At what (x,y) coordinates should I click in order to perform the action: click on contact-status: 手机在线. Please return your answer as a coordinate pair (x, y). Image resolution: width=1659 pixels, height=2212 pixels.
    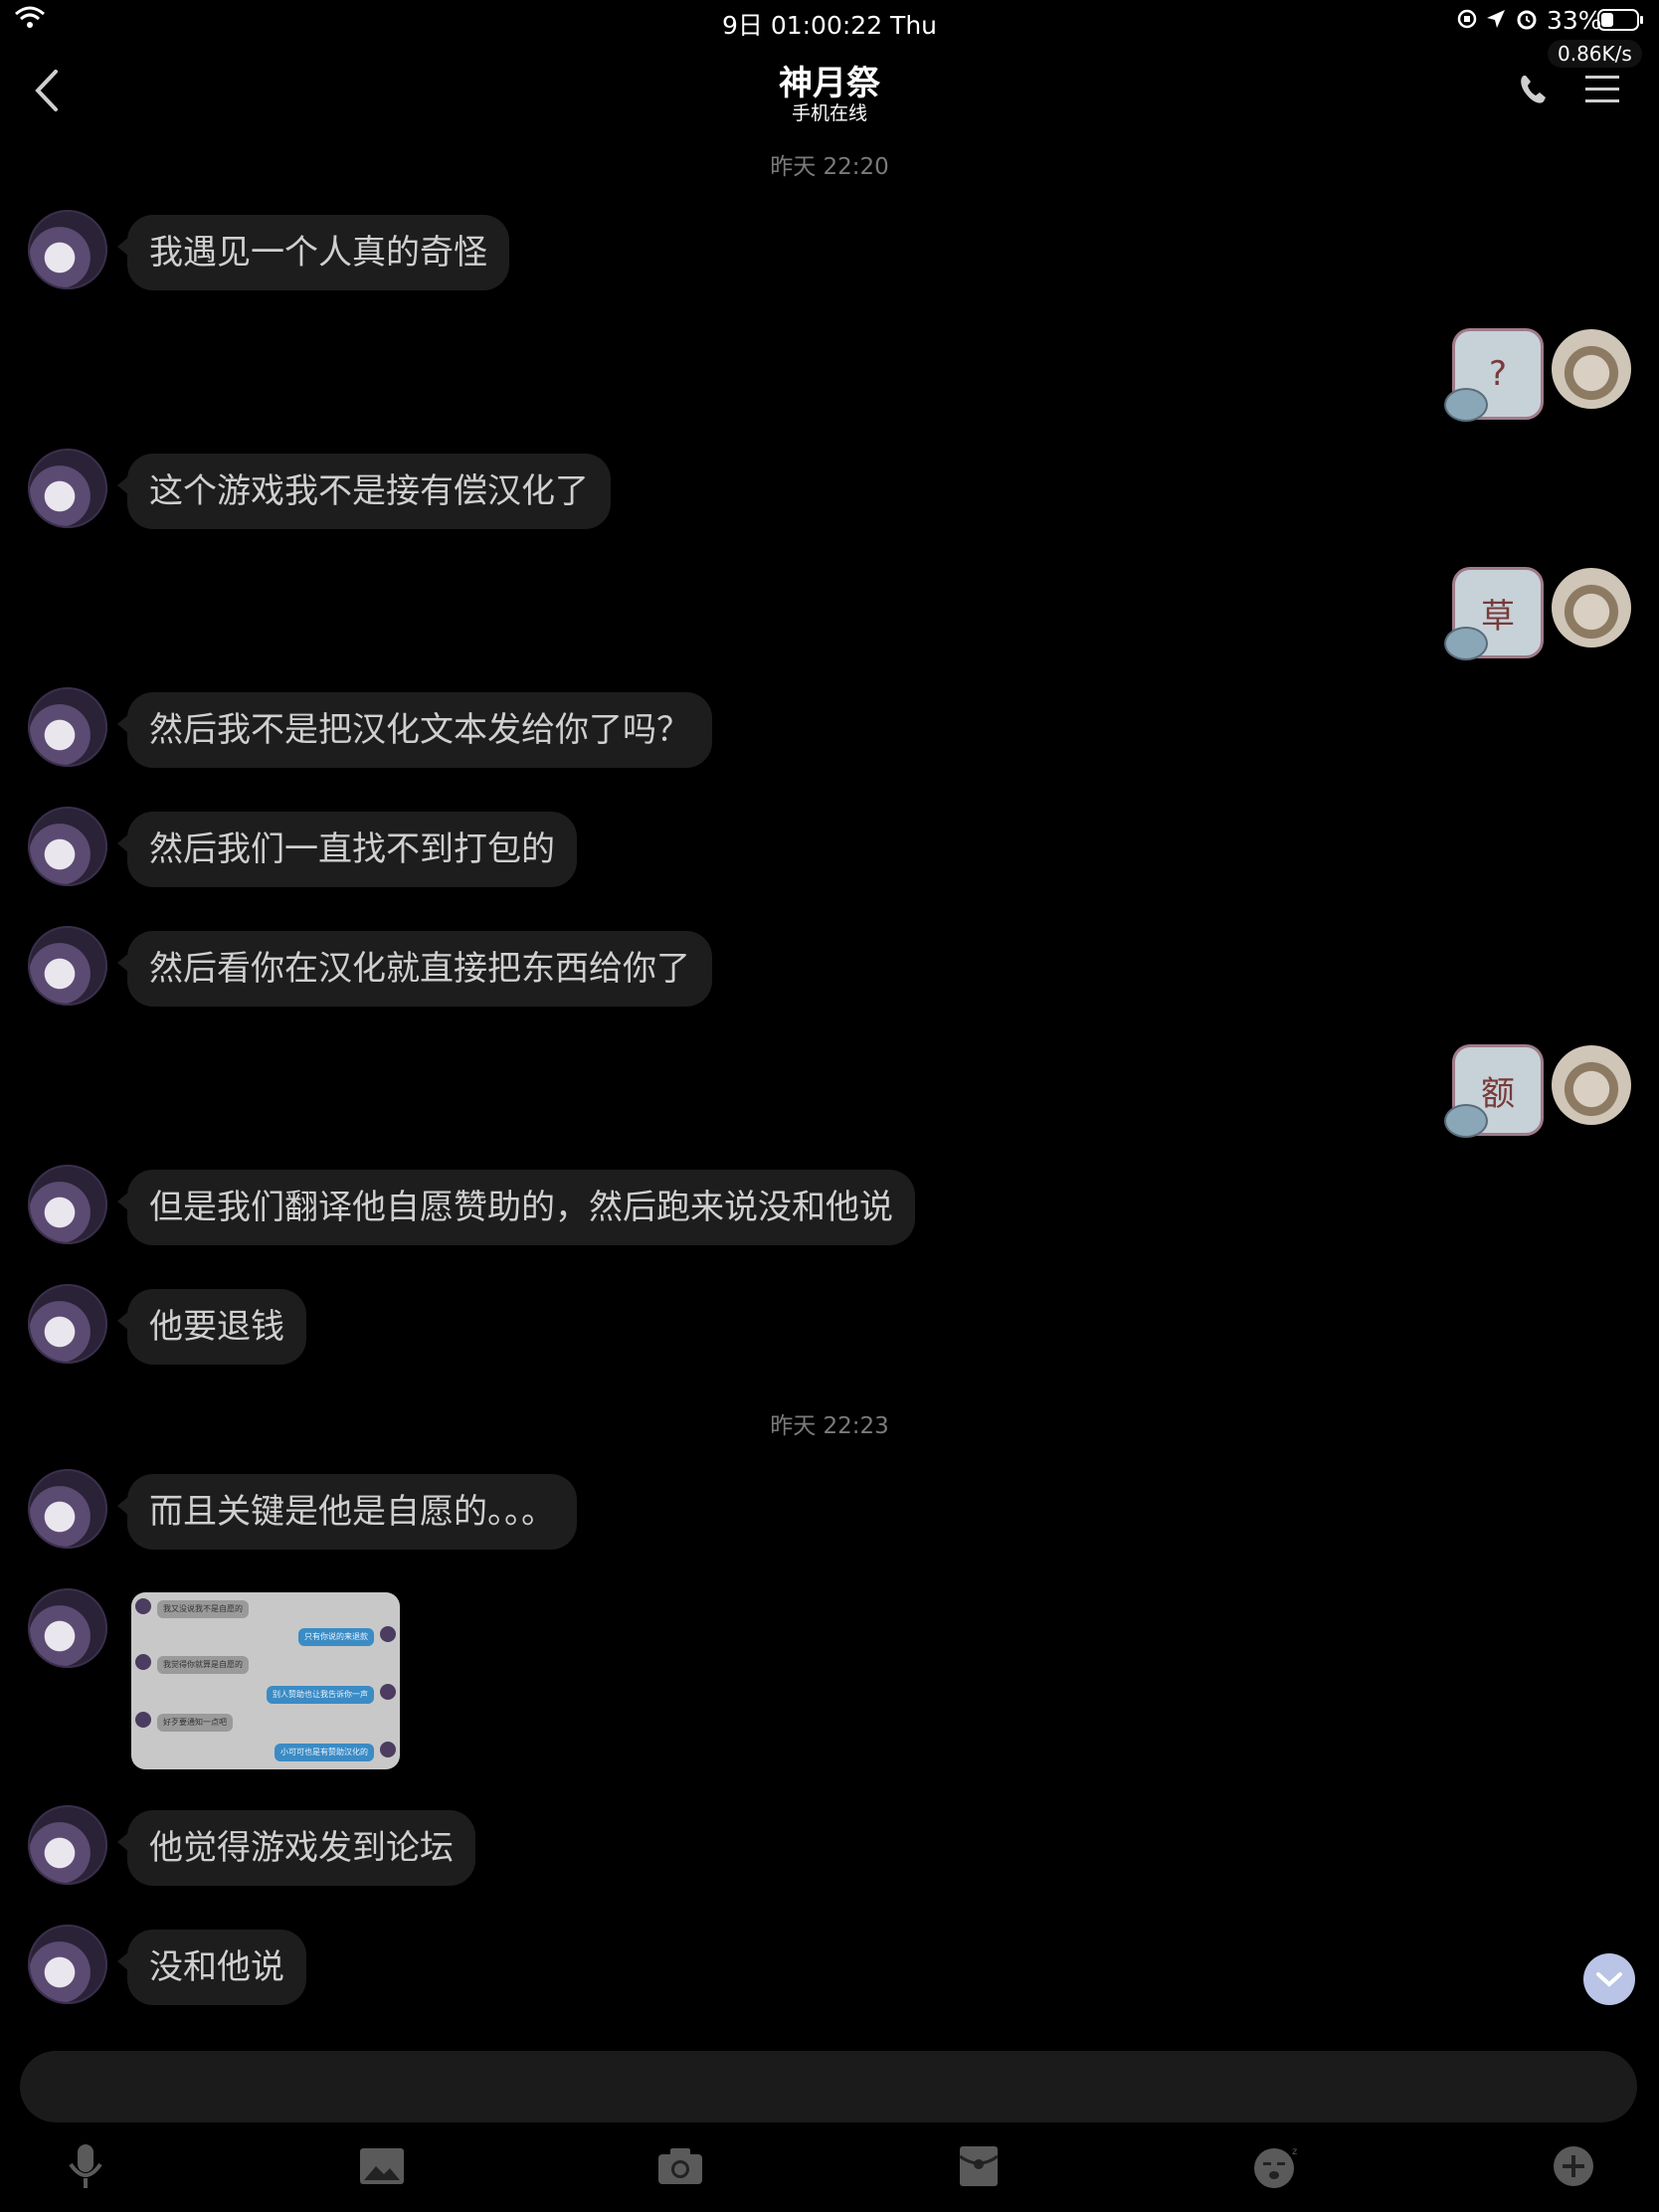
    Looking at the image, I should click on (829, 113).